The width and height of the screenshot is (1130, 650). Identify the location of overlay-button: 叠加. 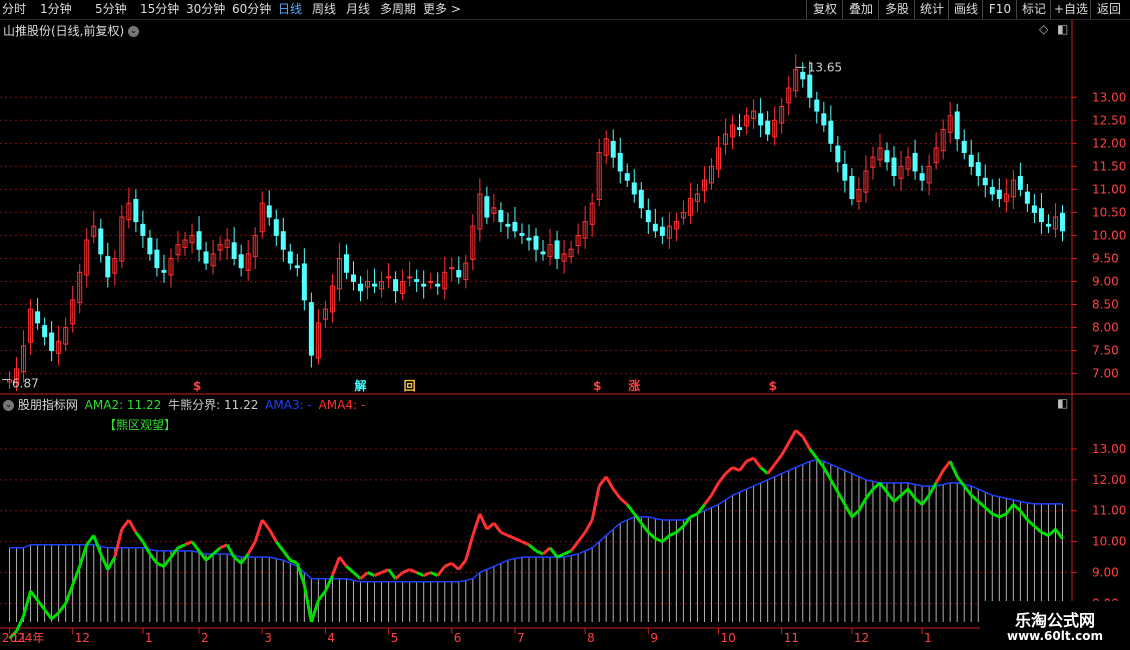
(860, 9).